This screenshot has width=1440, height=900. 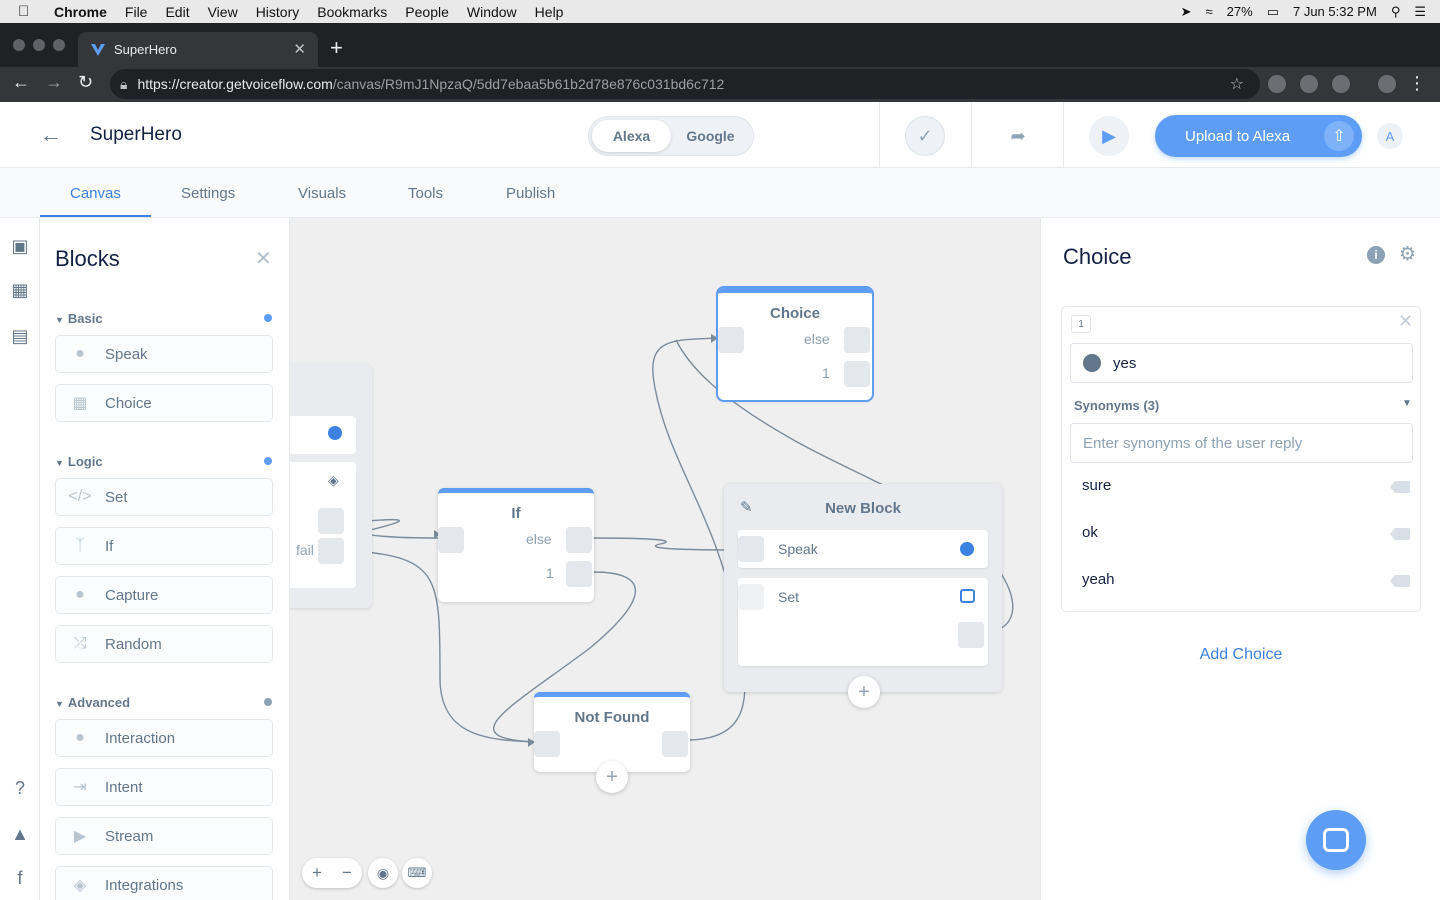 What do you see at coordinates (323, 435) in the screenshot?
I see `partial-step-speak` at bounding box center [323, 435].